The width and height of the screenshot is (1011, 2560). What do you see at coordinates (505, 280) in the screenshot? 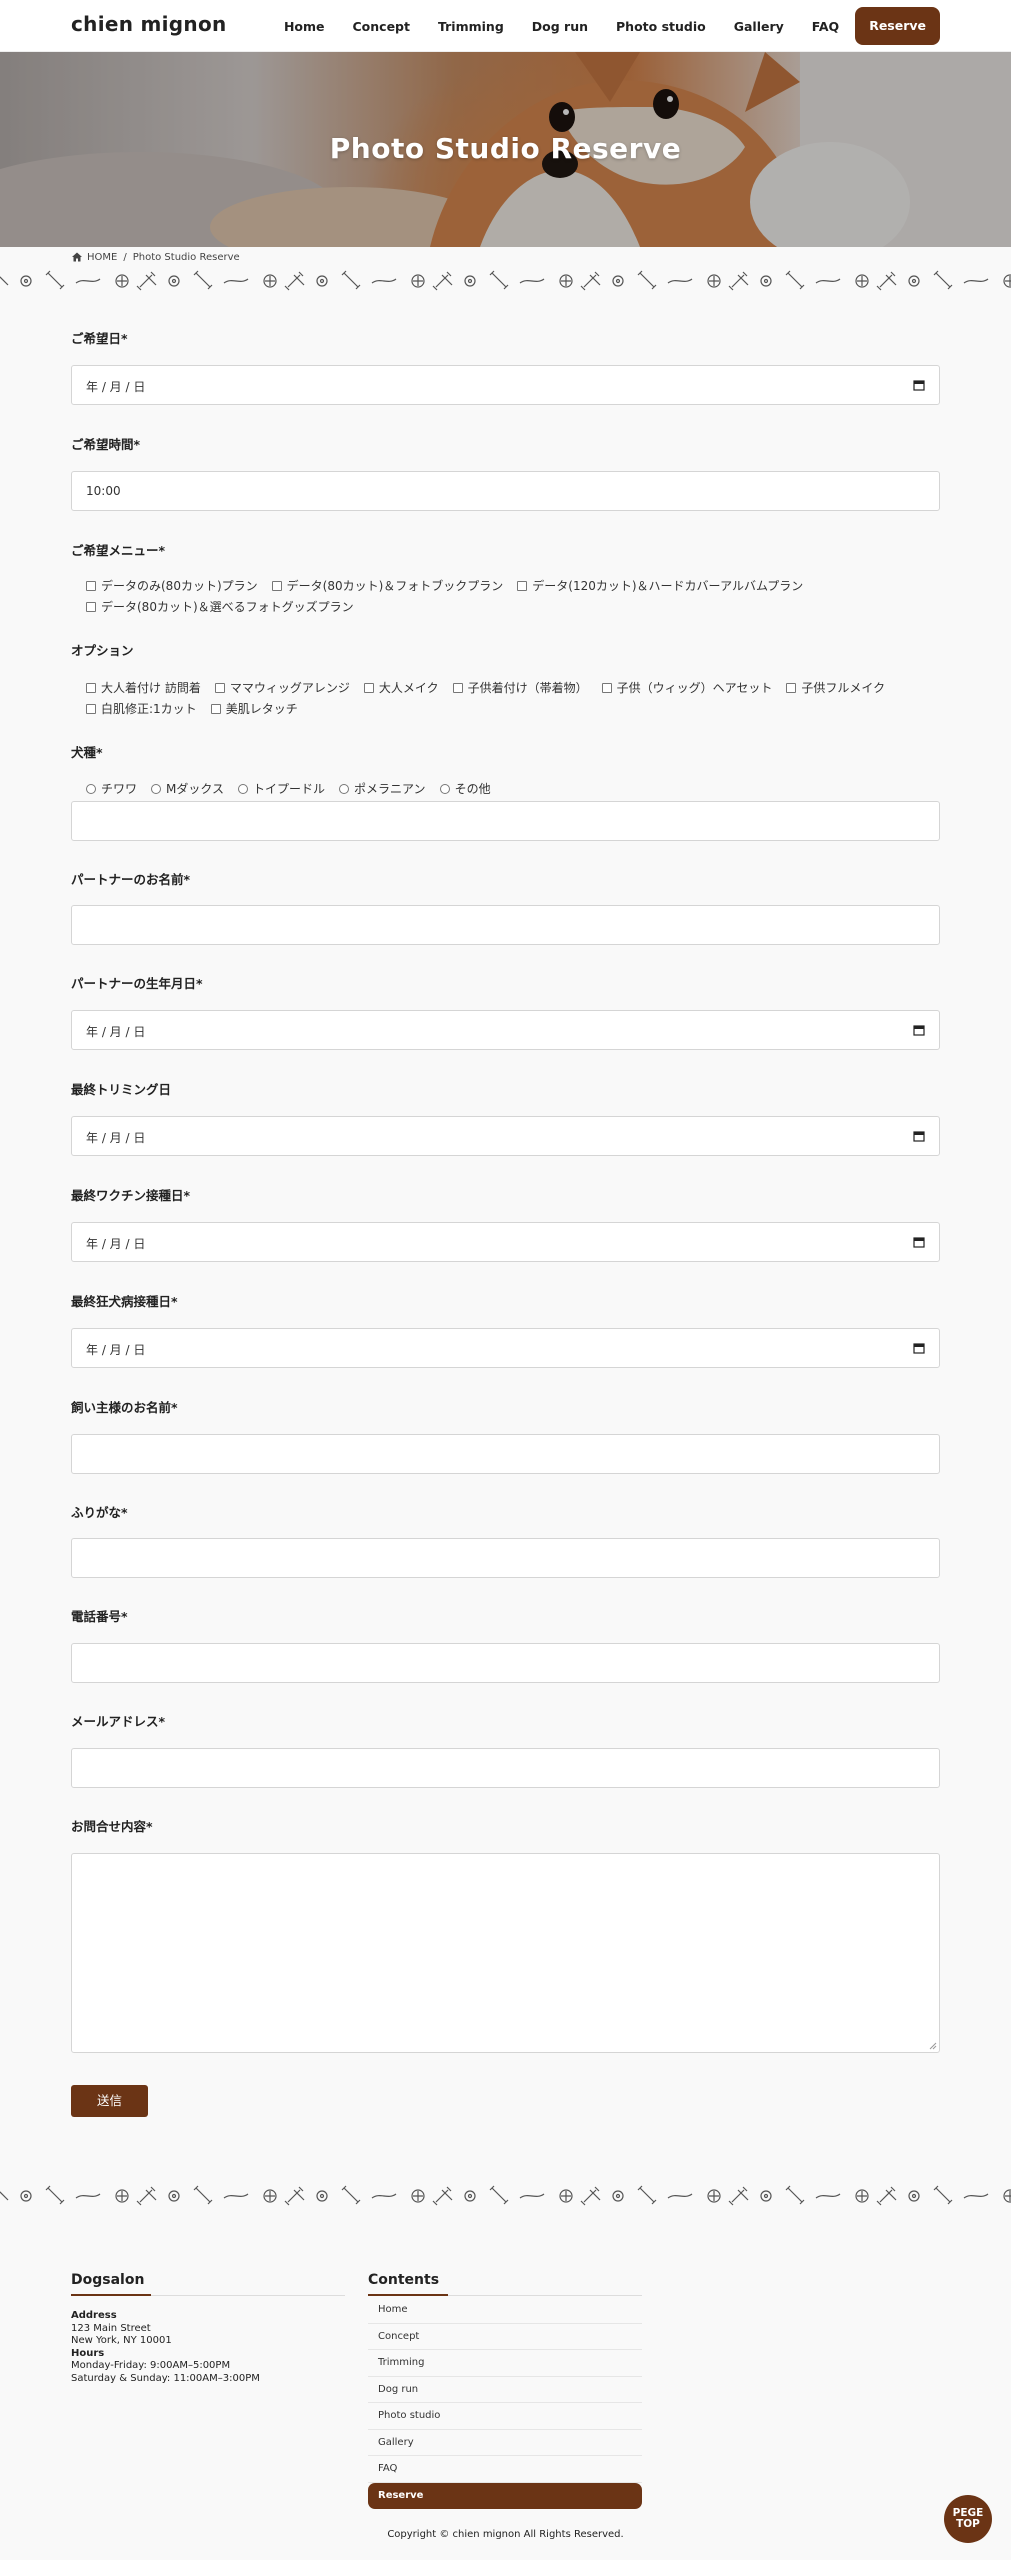
I see `dog-goods-pattern-top` at bounding box center [505, 280].